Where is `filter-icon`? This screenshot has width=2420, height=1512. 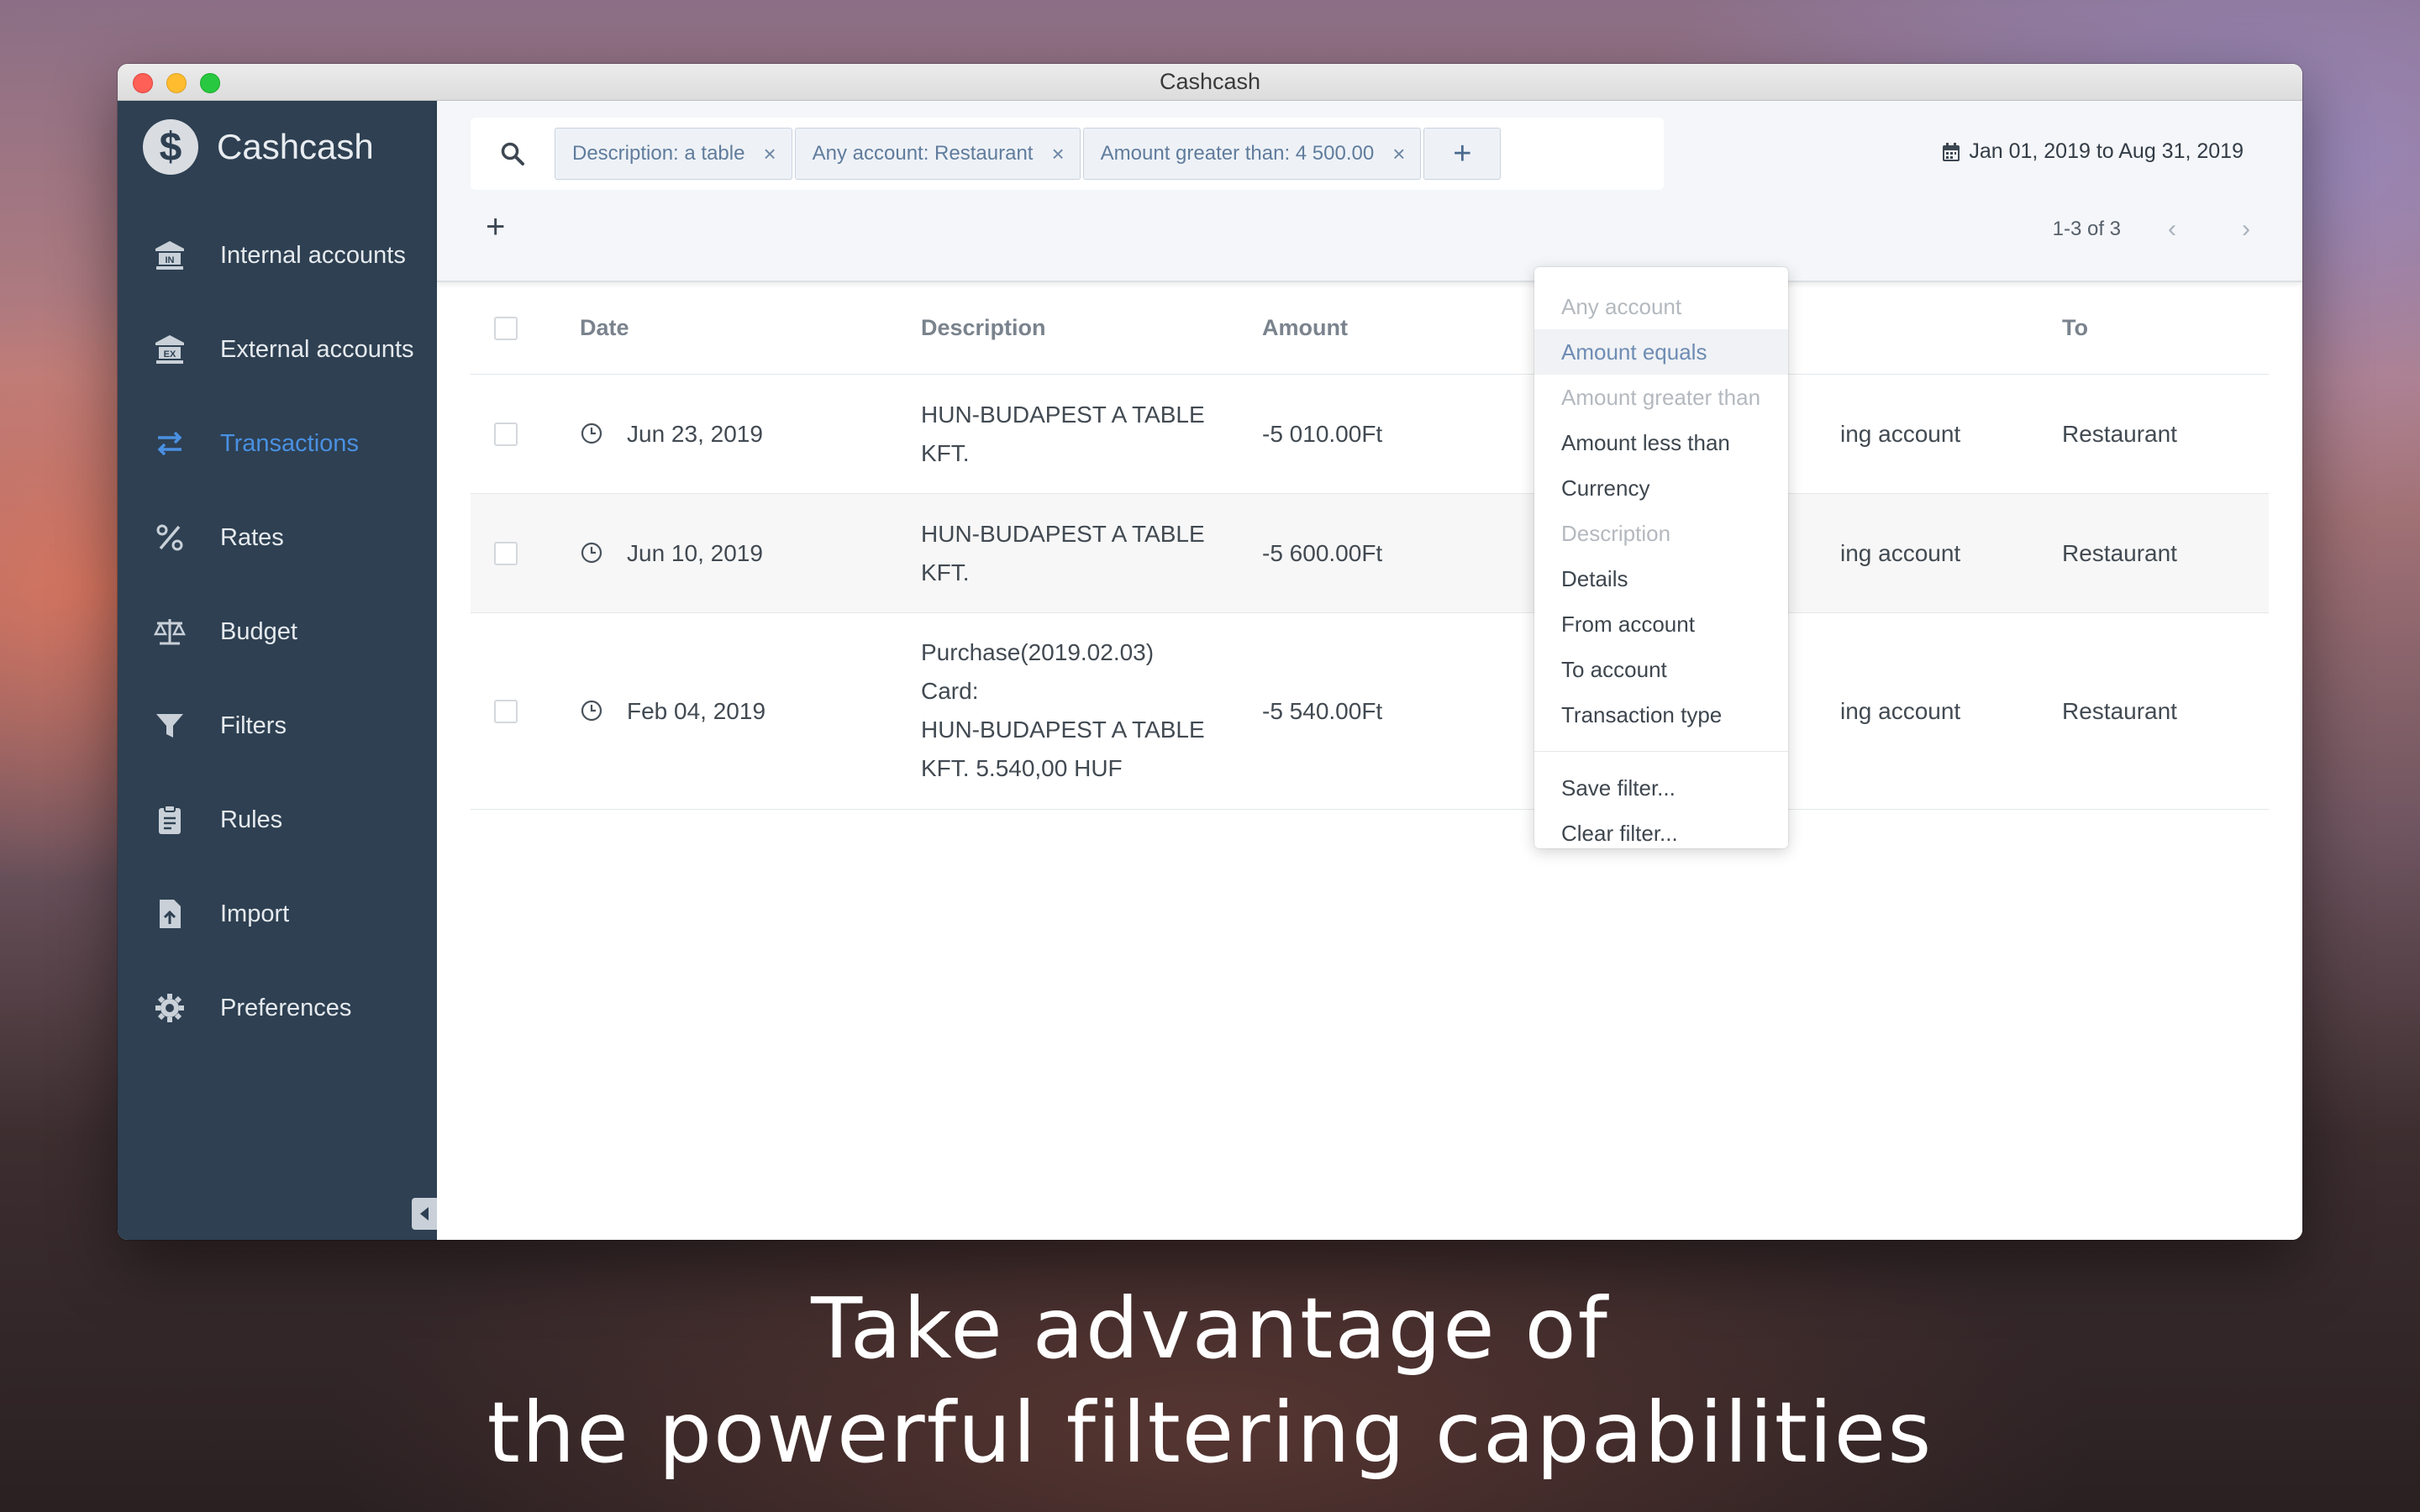
filter-icon is located at coordinates (169, 725).